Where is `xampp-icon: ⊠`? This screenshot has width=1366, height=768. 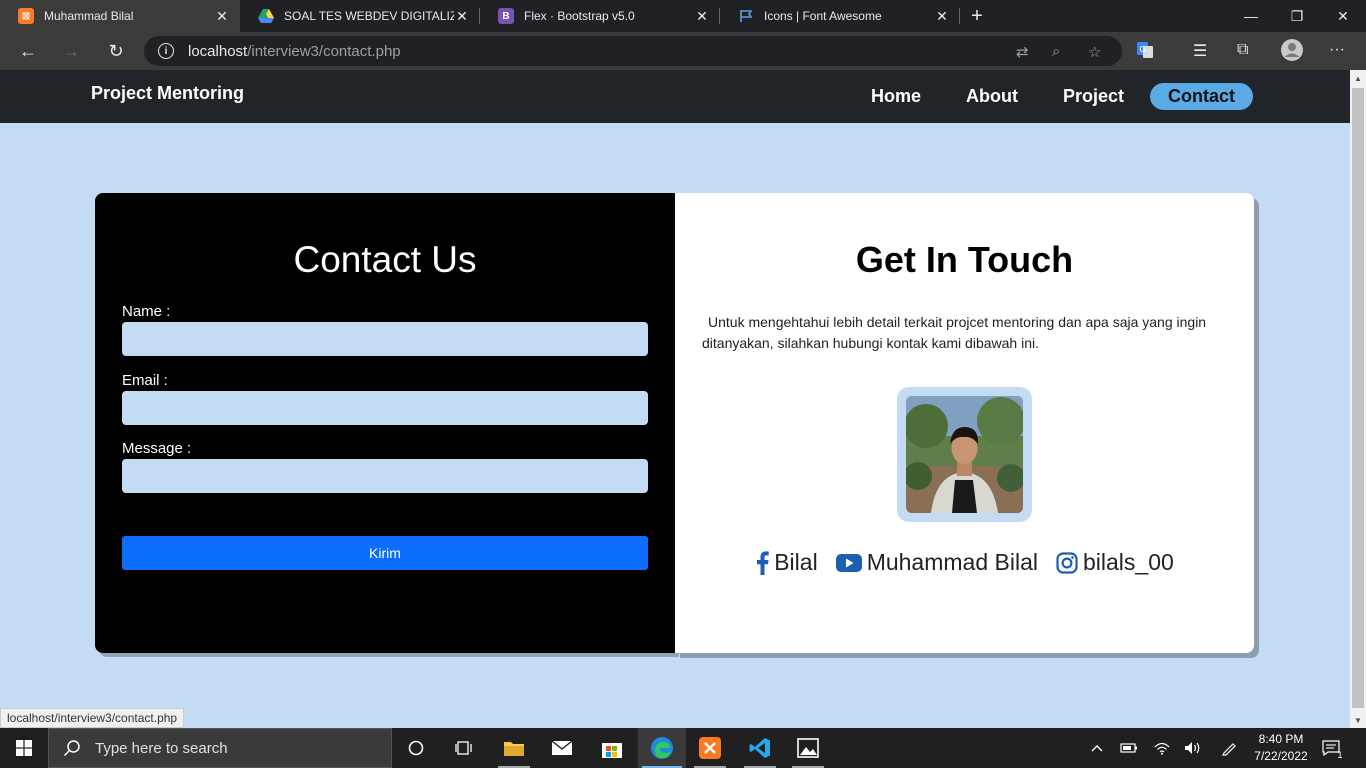 xampp-icon: ⊠ is located at coordinates (26, 16).